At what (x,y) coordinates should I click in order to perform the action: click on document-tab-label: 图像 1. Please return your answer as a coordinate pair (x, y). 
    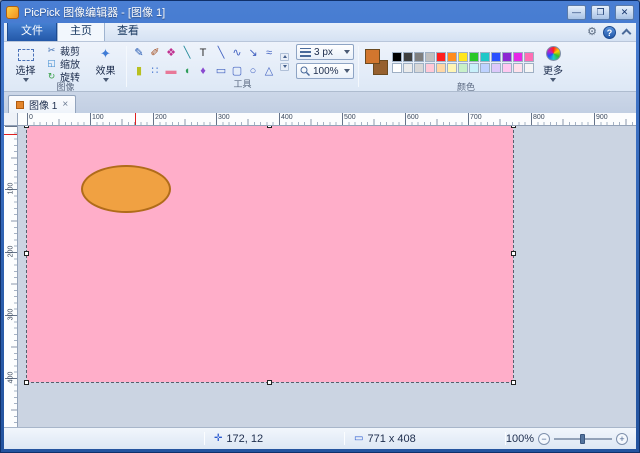
    Looking at the image, I should click on (43, 106).